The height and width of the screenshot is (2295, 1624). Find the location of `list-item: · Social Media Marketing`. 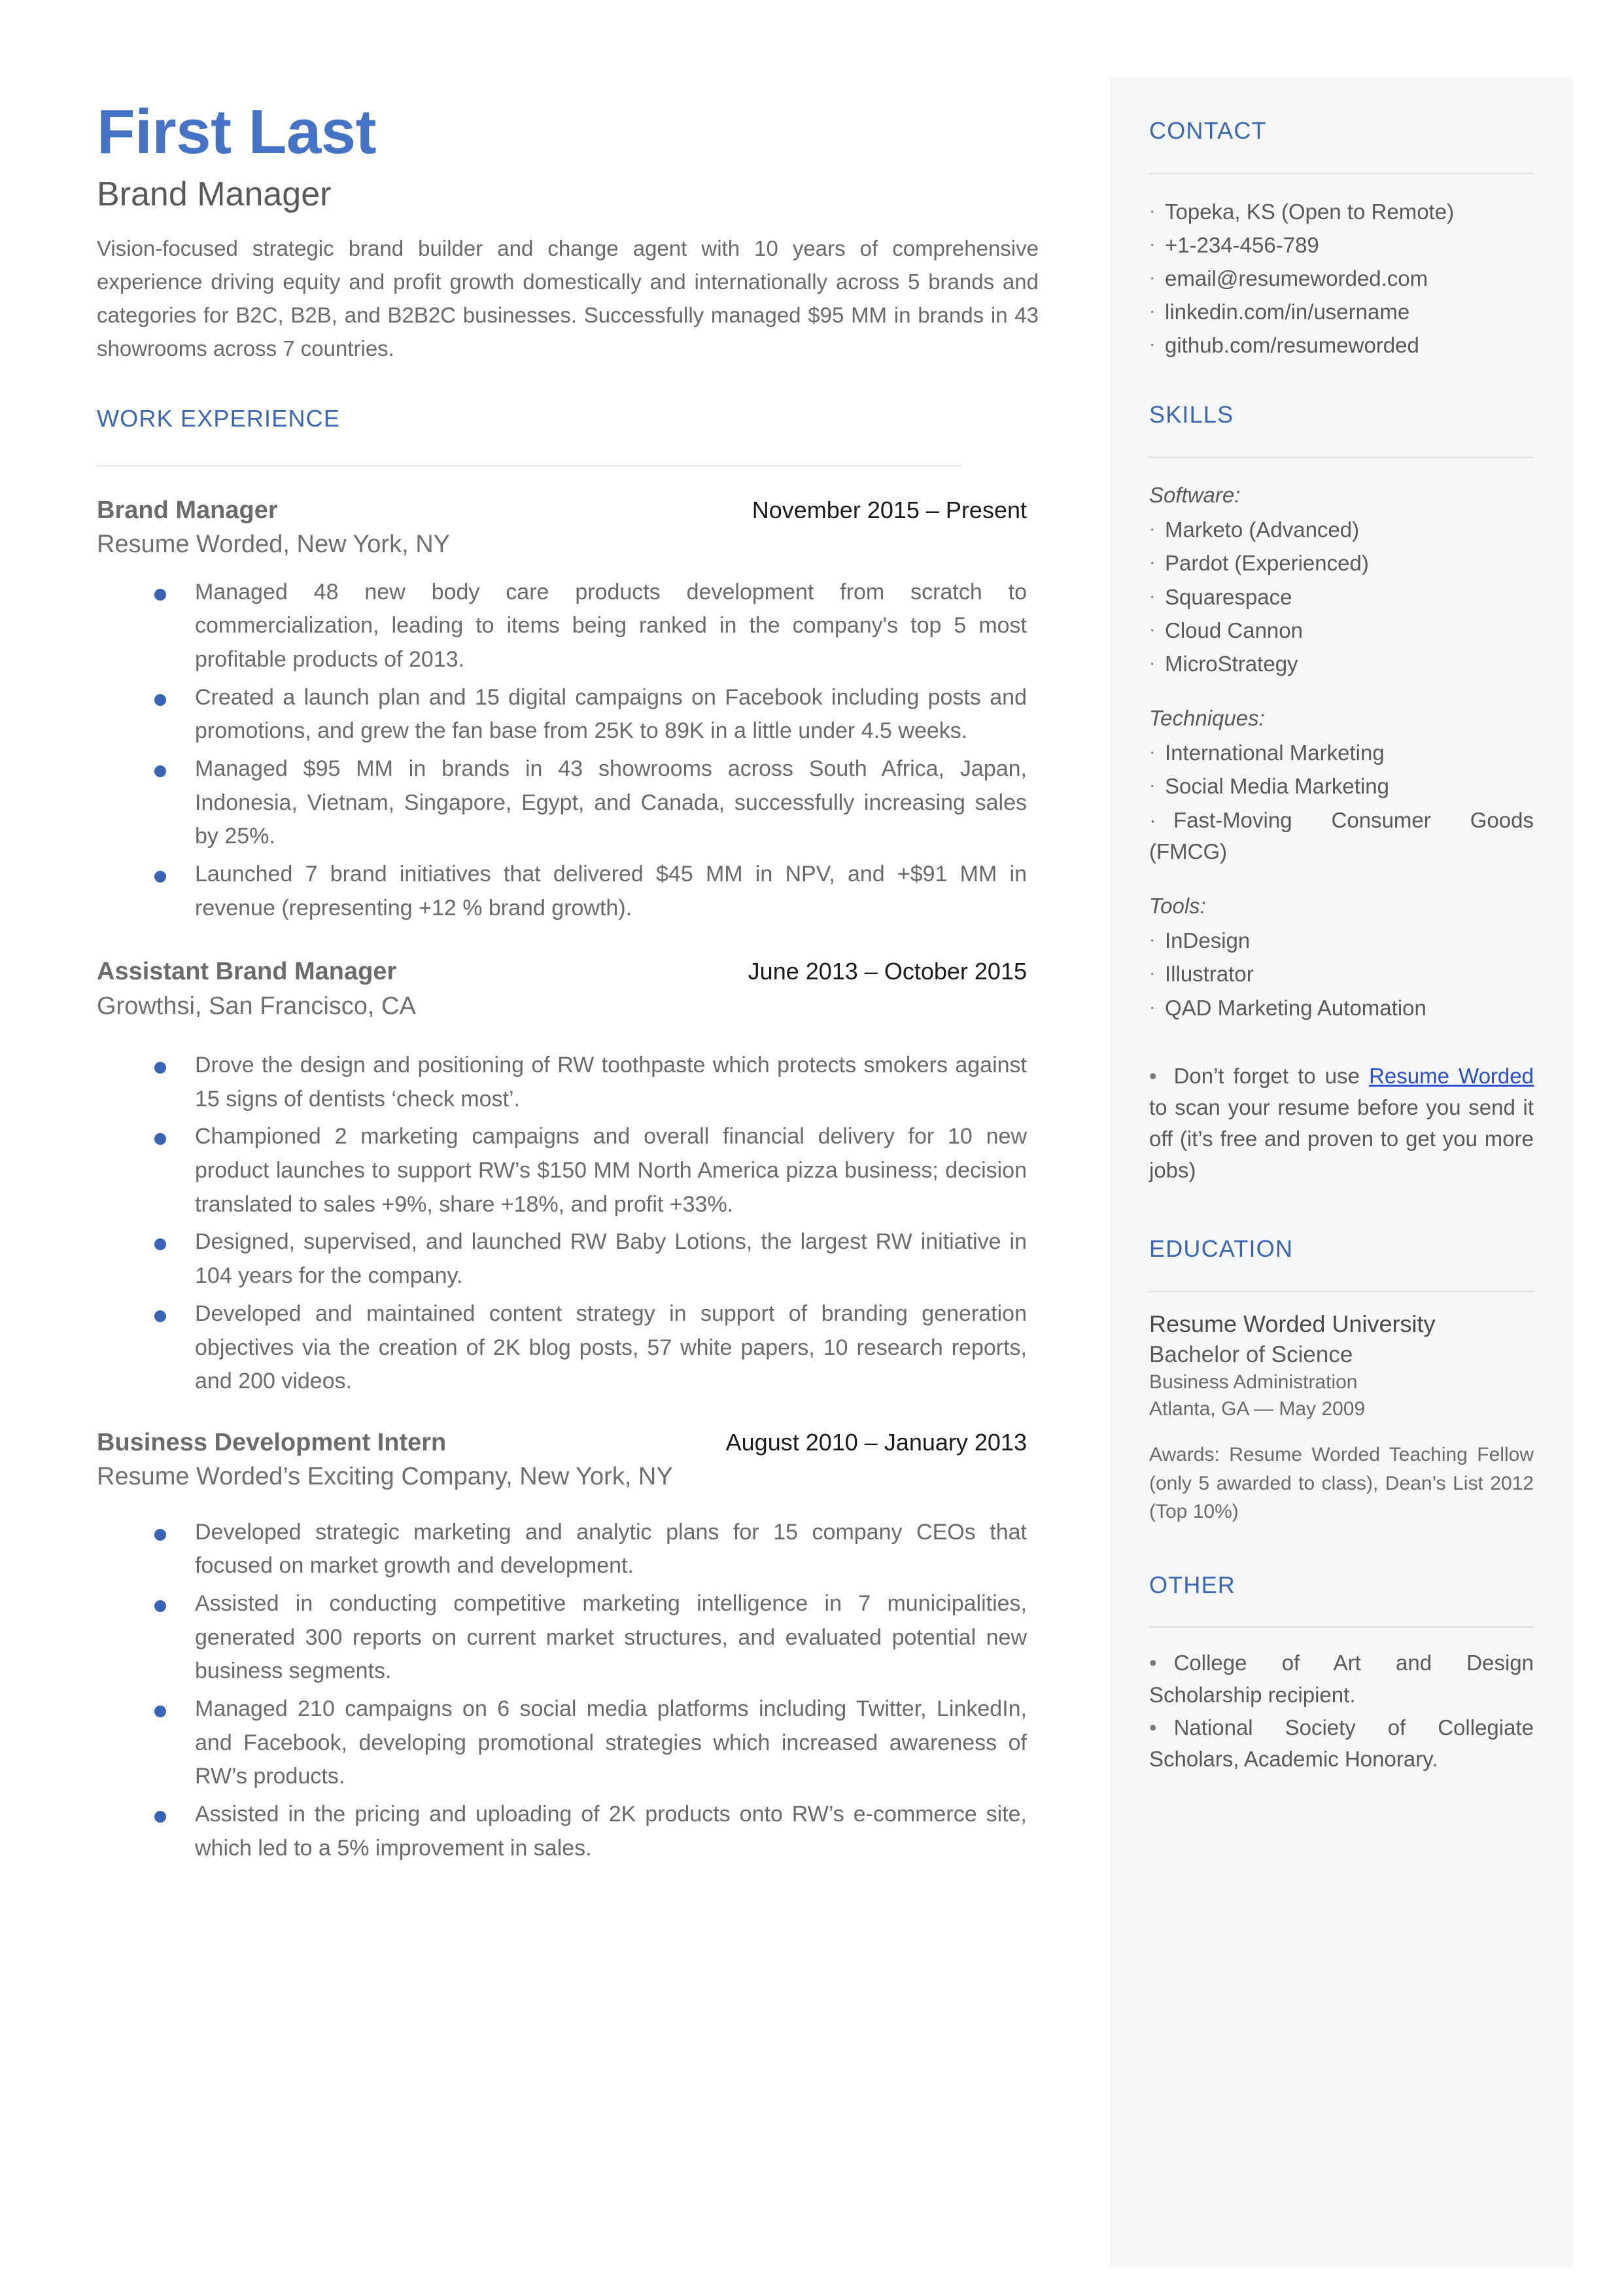

list-item: · Social Media Marketing is located at coordinates (1341, 786).